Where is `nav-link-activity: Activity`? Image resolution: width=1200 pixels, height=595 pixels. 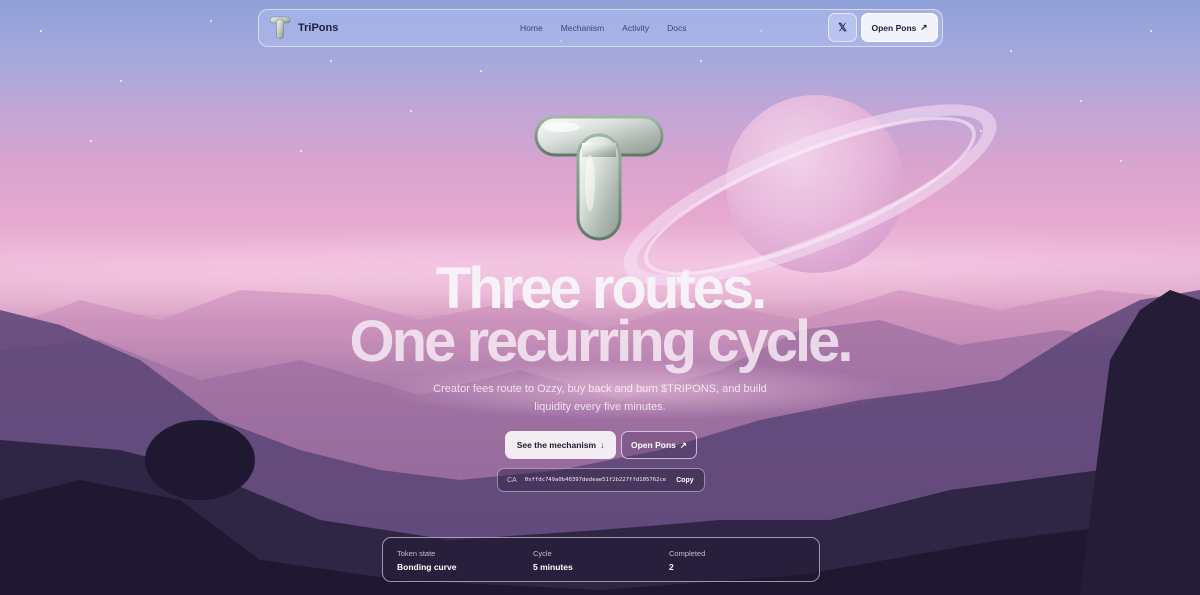 nav-link-activity: Activity is located at coordinates (635, 28).